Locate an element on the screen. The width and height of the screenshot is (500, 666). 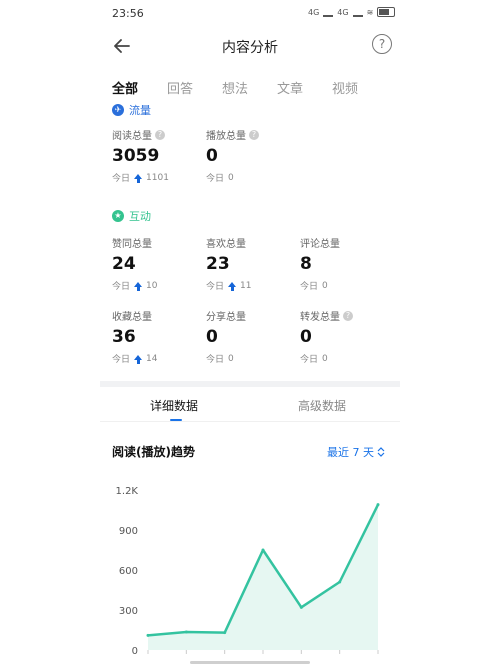
metric-plays: 播放总量? 0 今日 0 is located at coordinates (253, 155).